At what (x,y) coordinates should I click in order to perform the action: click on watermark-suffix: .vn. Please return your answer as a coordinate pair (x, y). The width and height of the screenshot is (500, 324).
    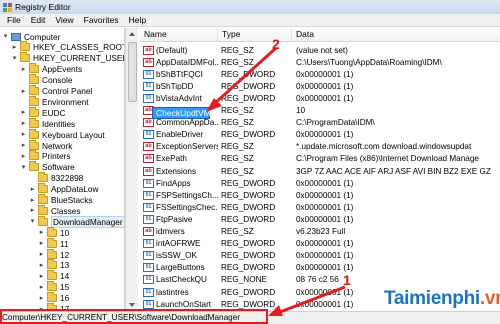
    Looking at the image, I should click on (489, 298).